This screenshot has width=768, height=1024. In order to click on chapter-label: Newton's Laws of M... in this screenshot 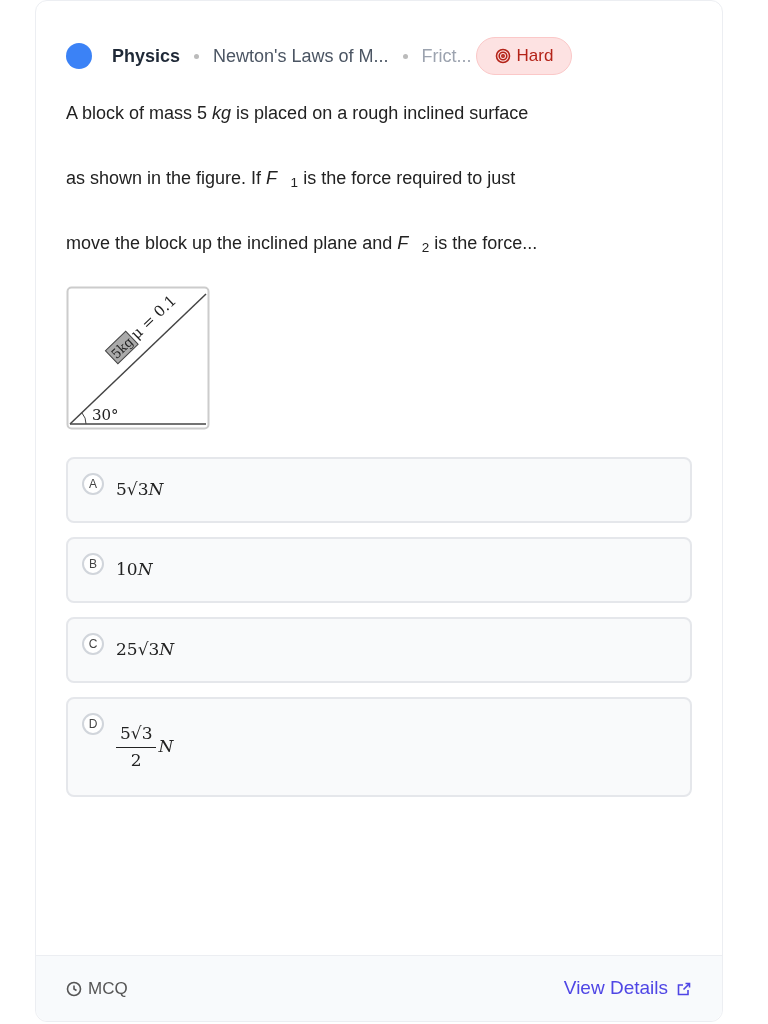, I will do `click(301, 56)`.